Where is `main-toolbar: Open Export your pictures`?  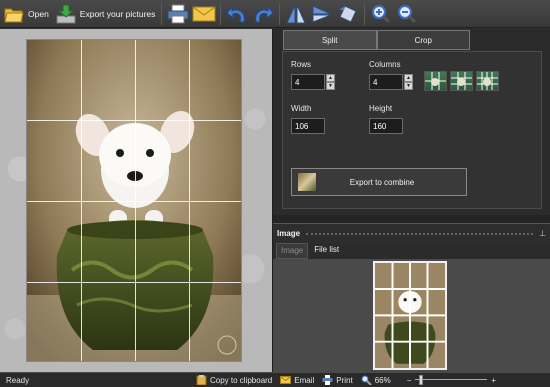
main-toolbar: Open Export your pictures is located at coordinates (275, 14).